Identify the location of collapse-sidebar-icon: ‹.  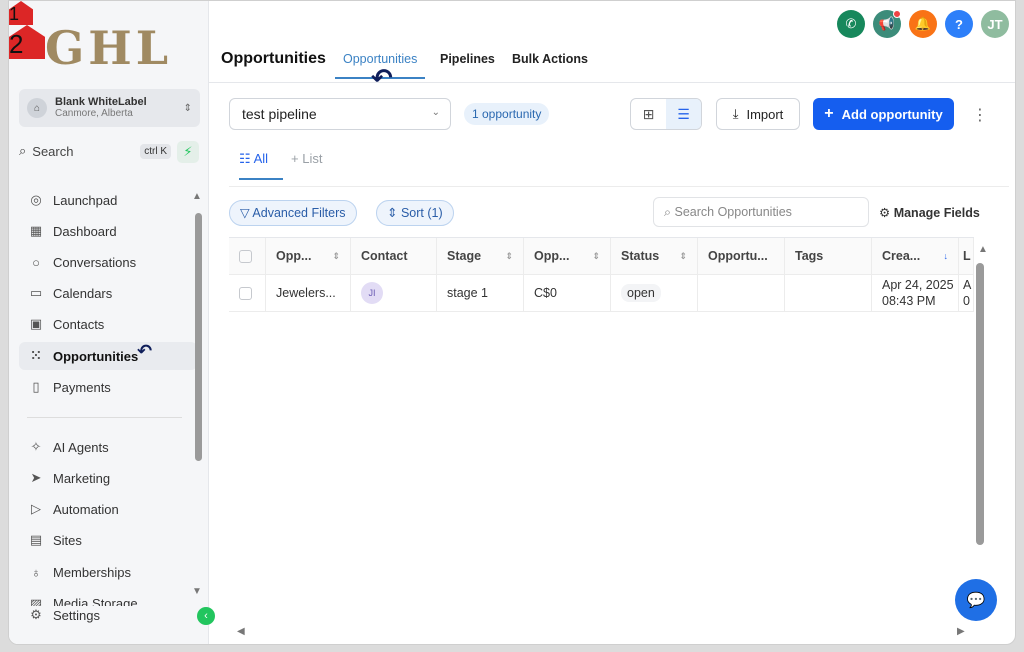
(206, 616).